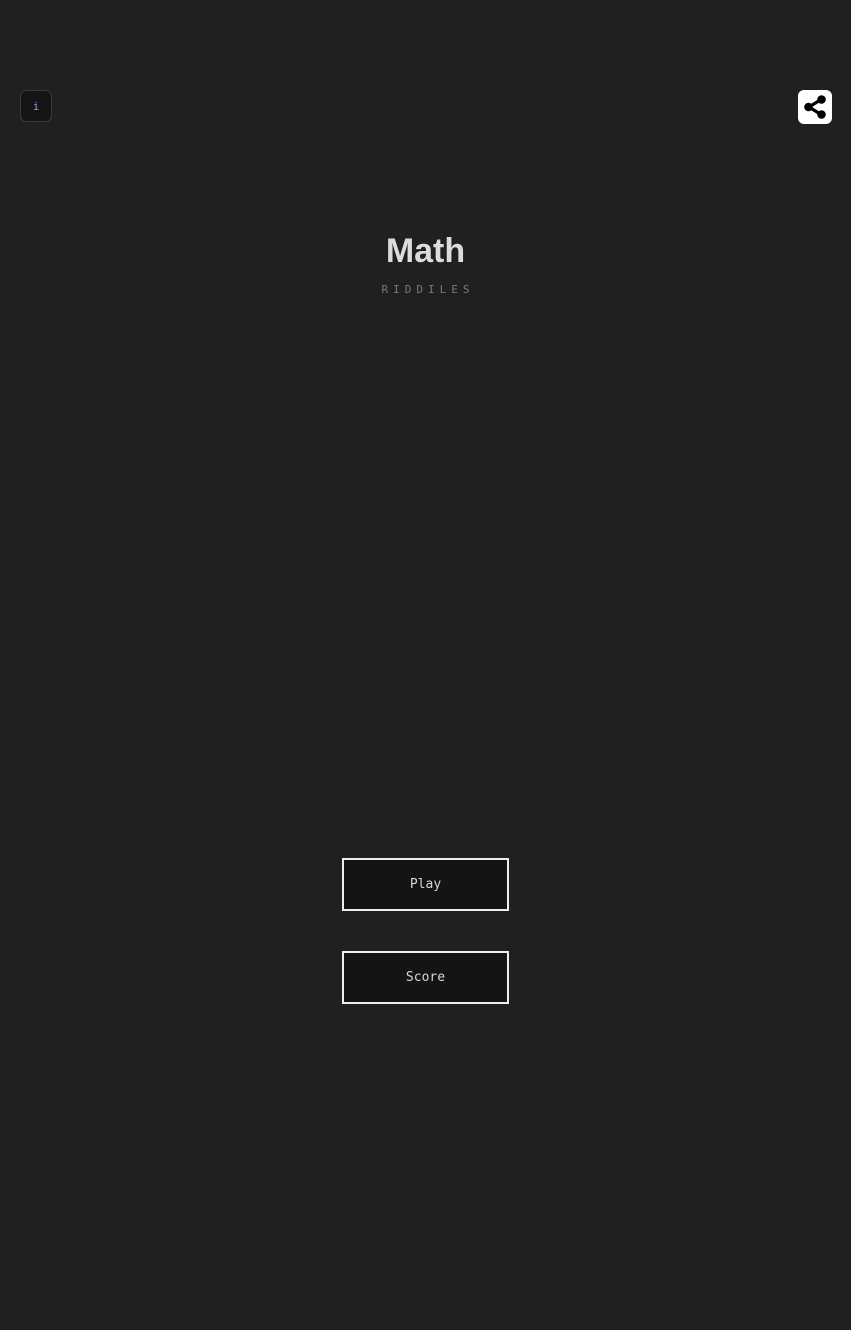 The height and width of the screenshot is (1330, 851). I want to click on play-button: Play, so click(425, 884).